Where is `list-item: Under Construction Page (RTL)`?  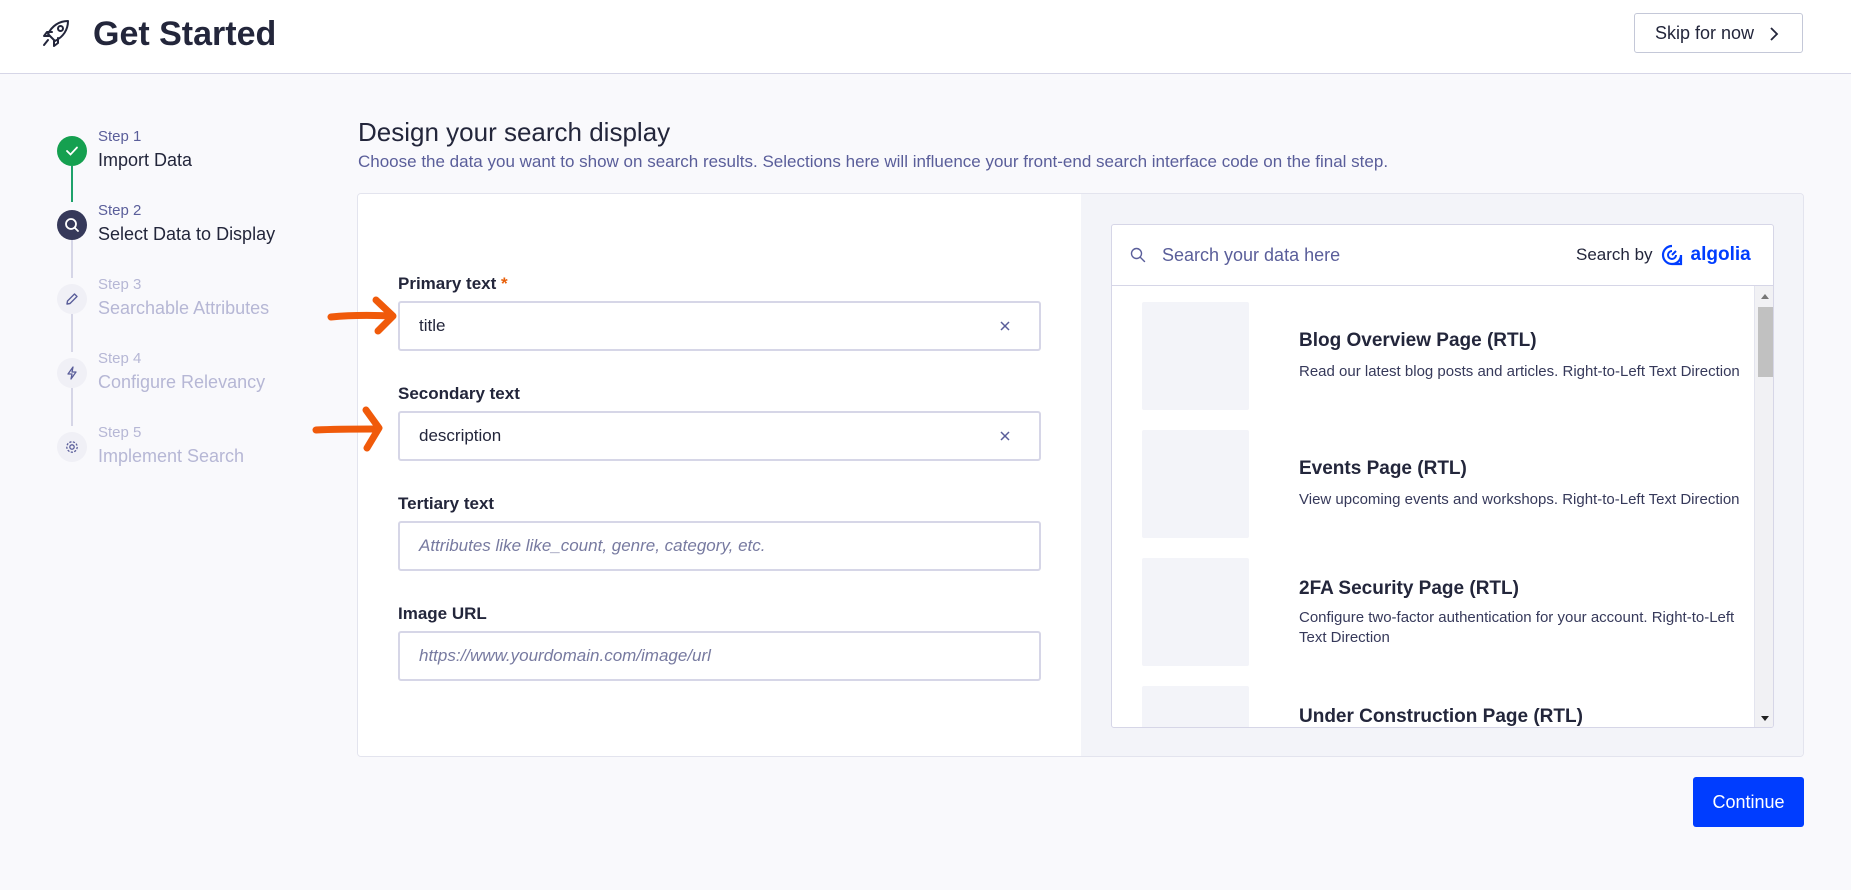
list-item: Under Construction Page (RTL) is located at coordinates (1442, 706).